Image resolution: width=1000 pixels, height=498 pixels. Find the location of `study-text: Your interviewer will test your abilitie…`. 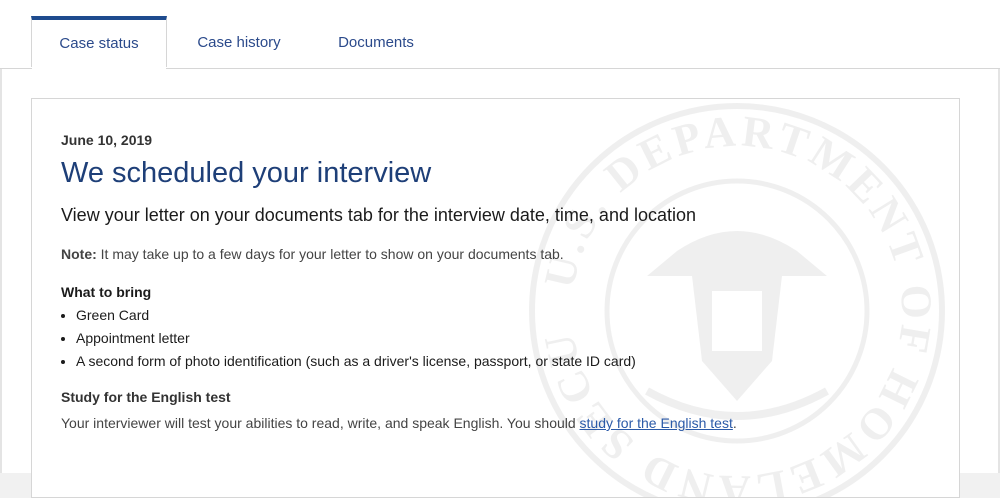

study-text: Your interviewer will test your abilitie… is located at coordinates (320, 423).